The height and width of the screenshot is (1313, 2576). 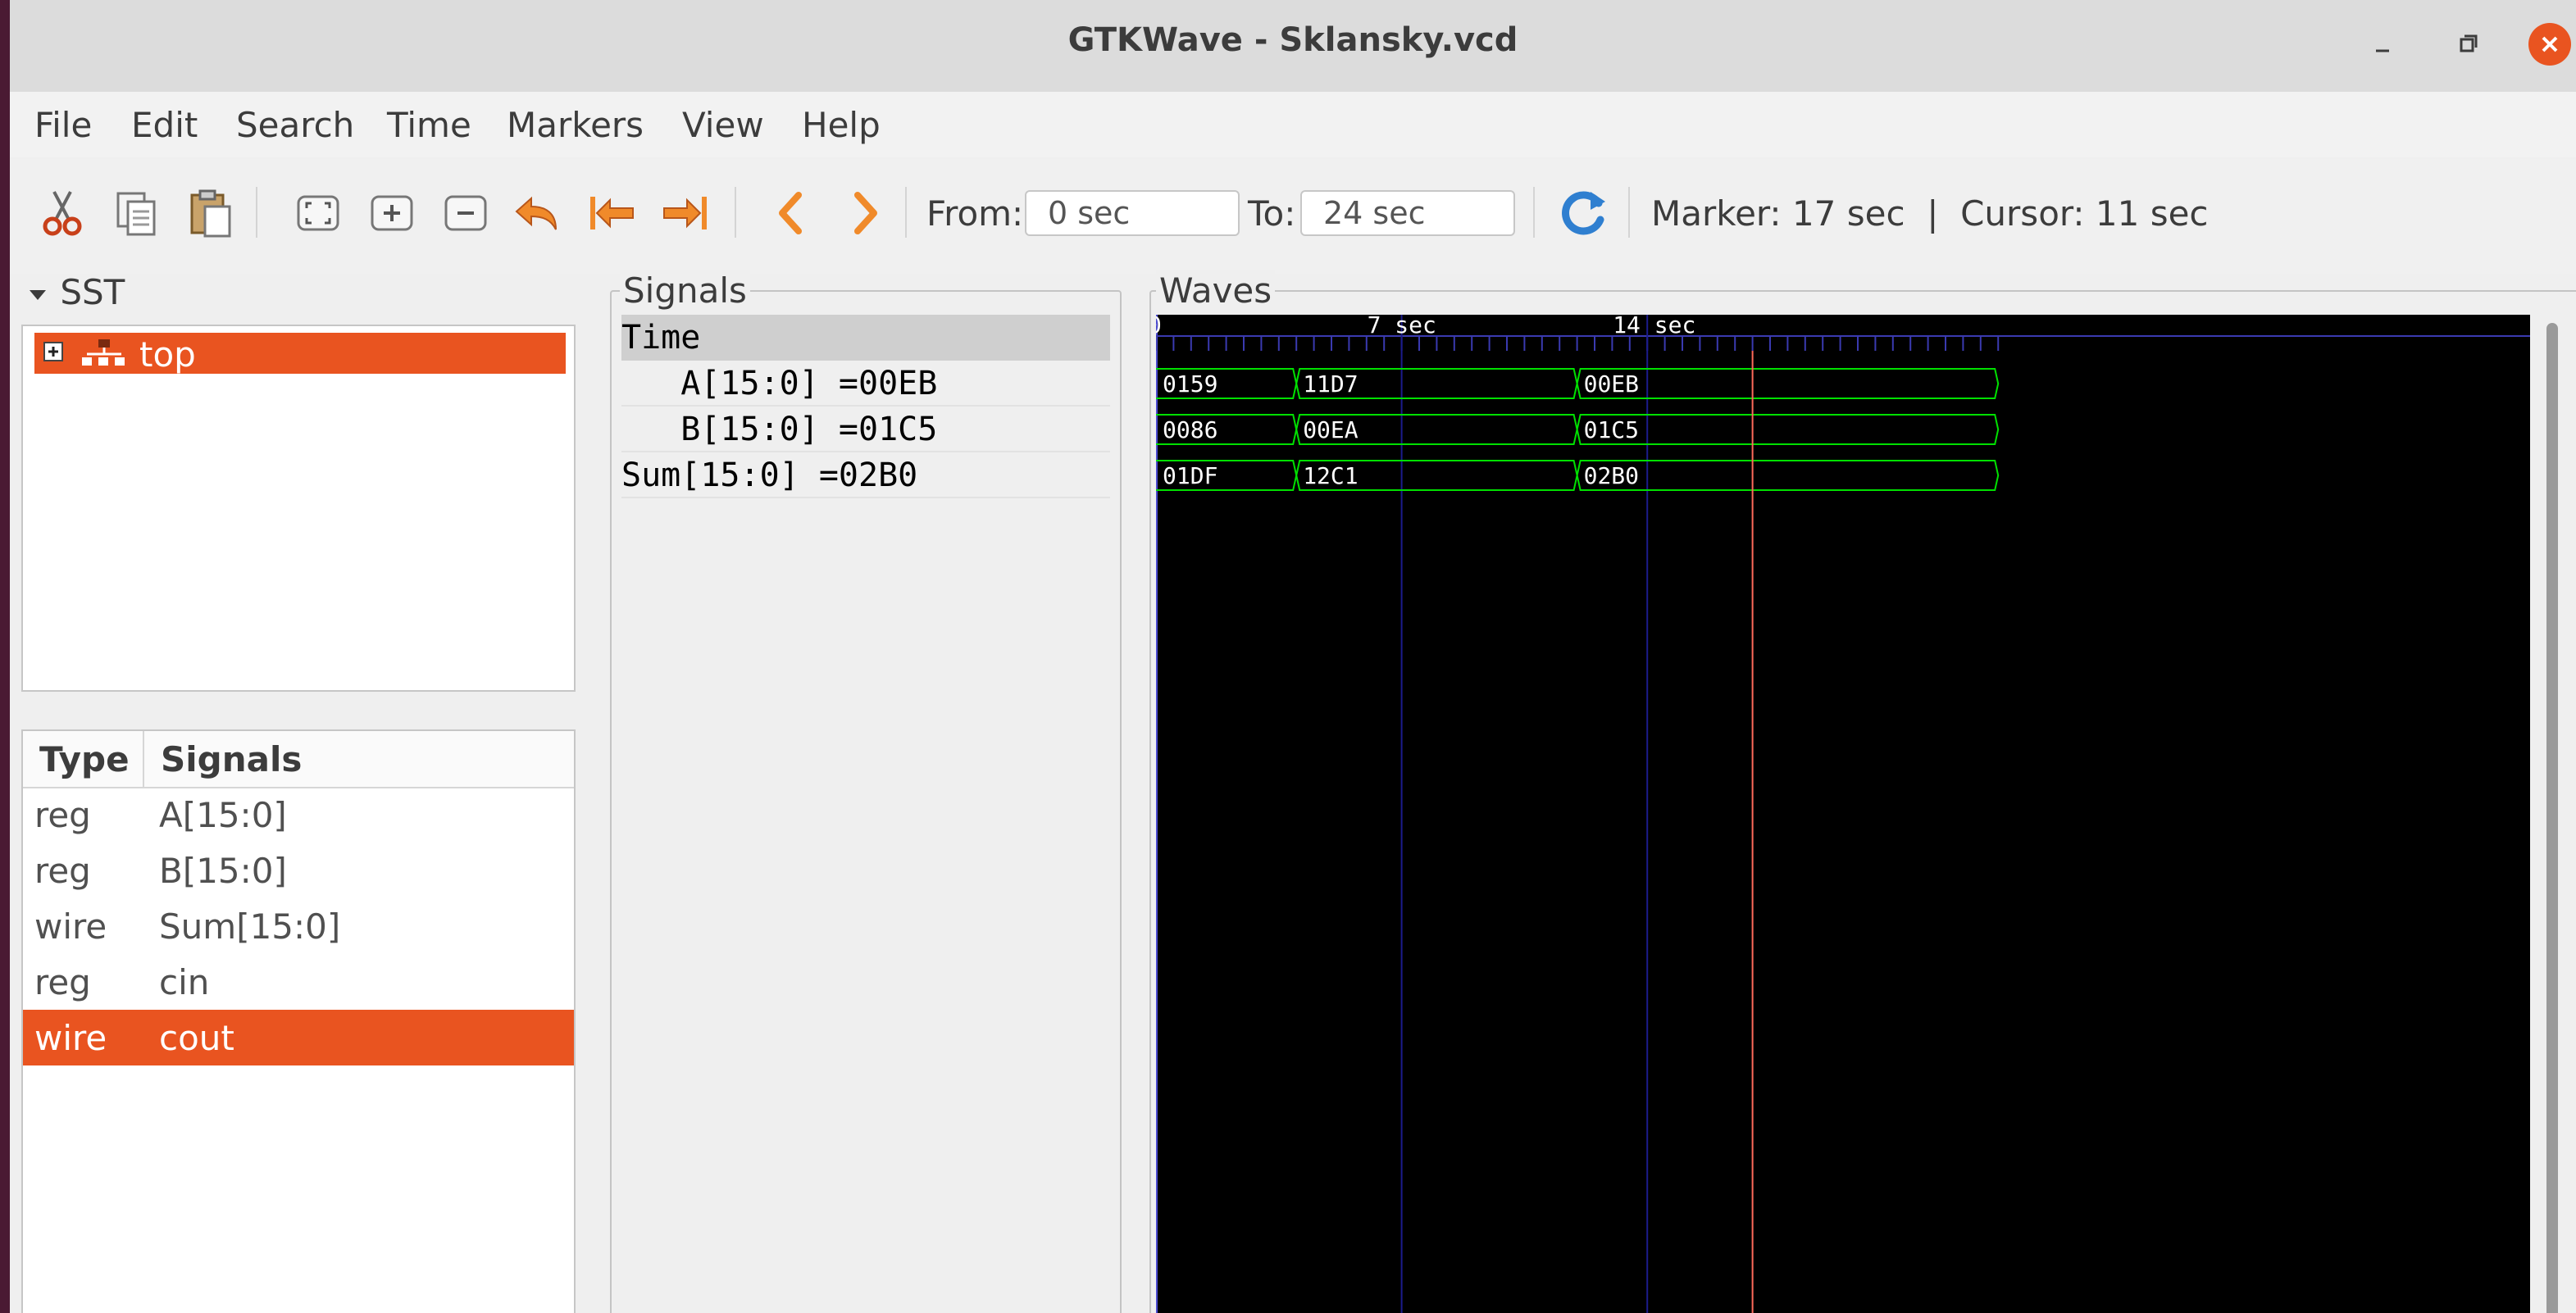 What do you see at coordinates (299, 815) in the screenshot?
I see `table-row: reg A[15:0]` at bounding box center [299, 815].